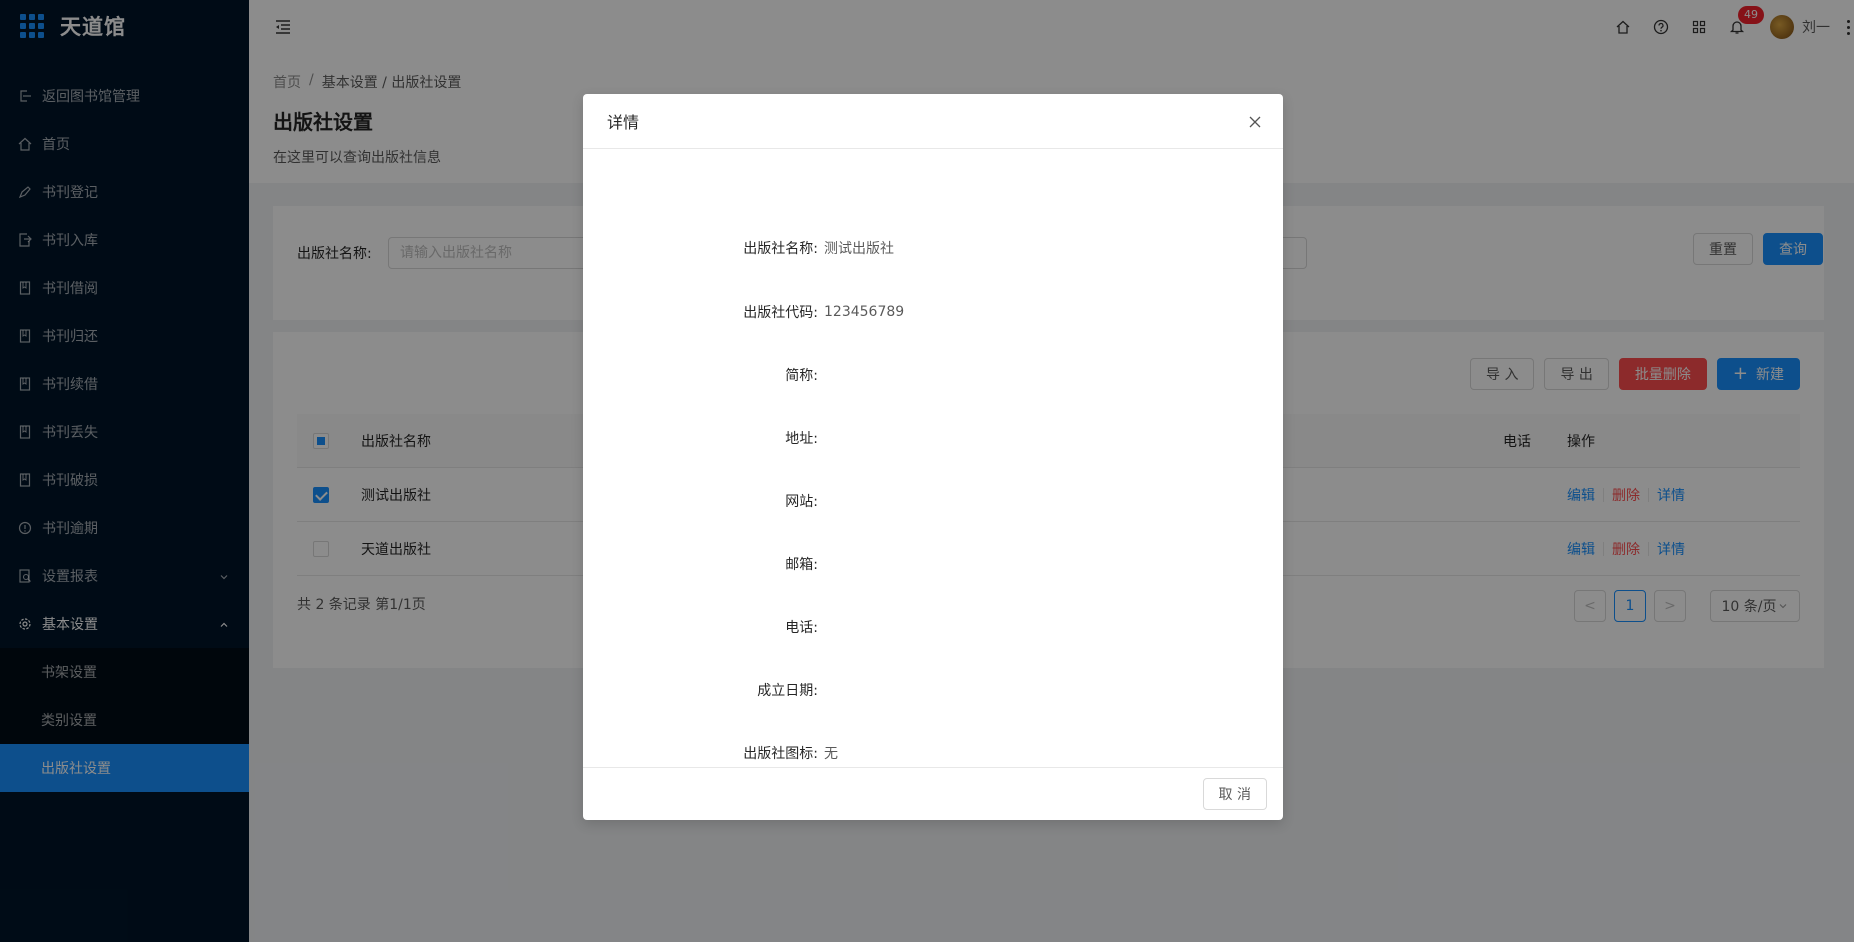 This screenshot has width=1854, height=942. What do you see at coordinates (801, 565) in the screenshot?
I see `detail-label: 邮箱:` at bounding box center [801, 565].